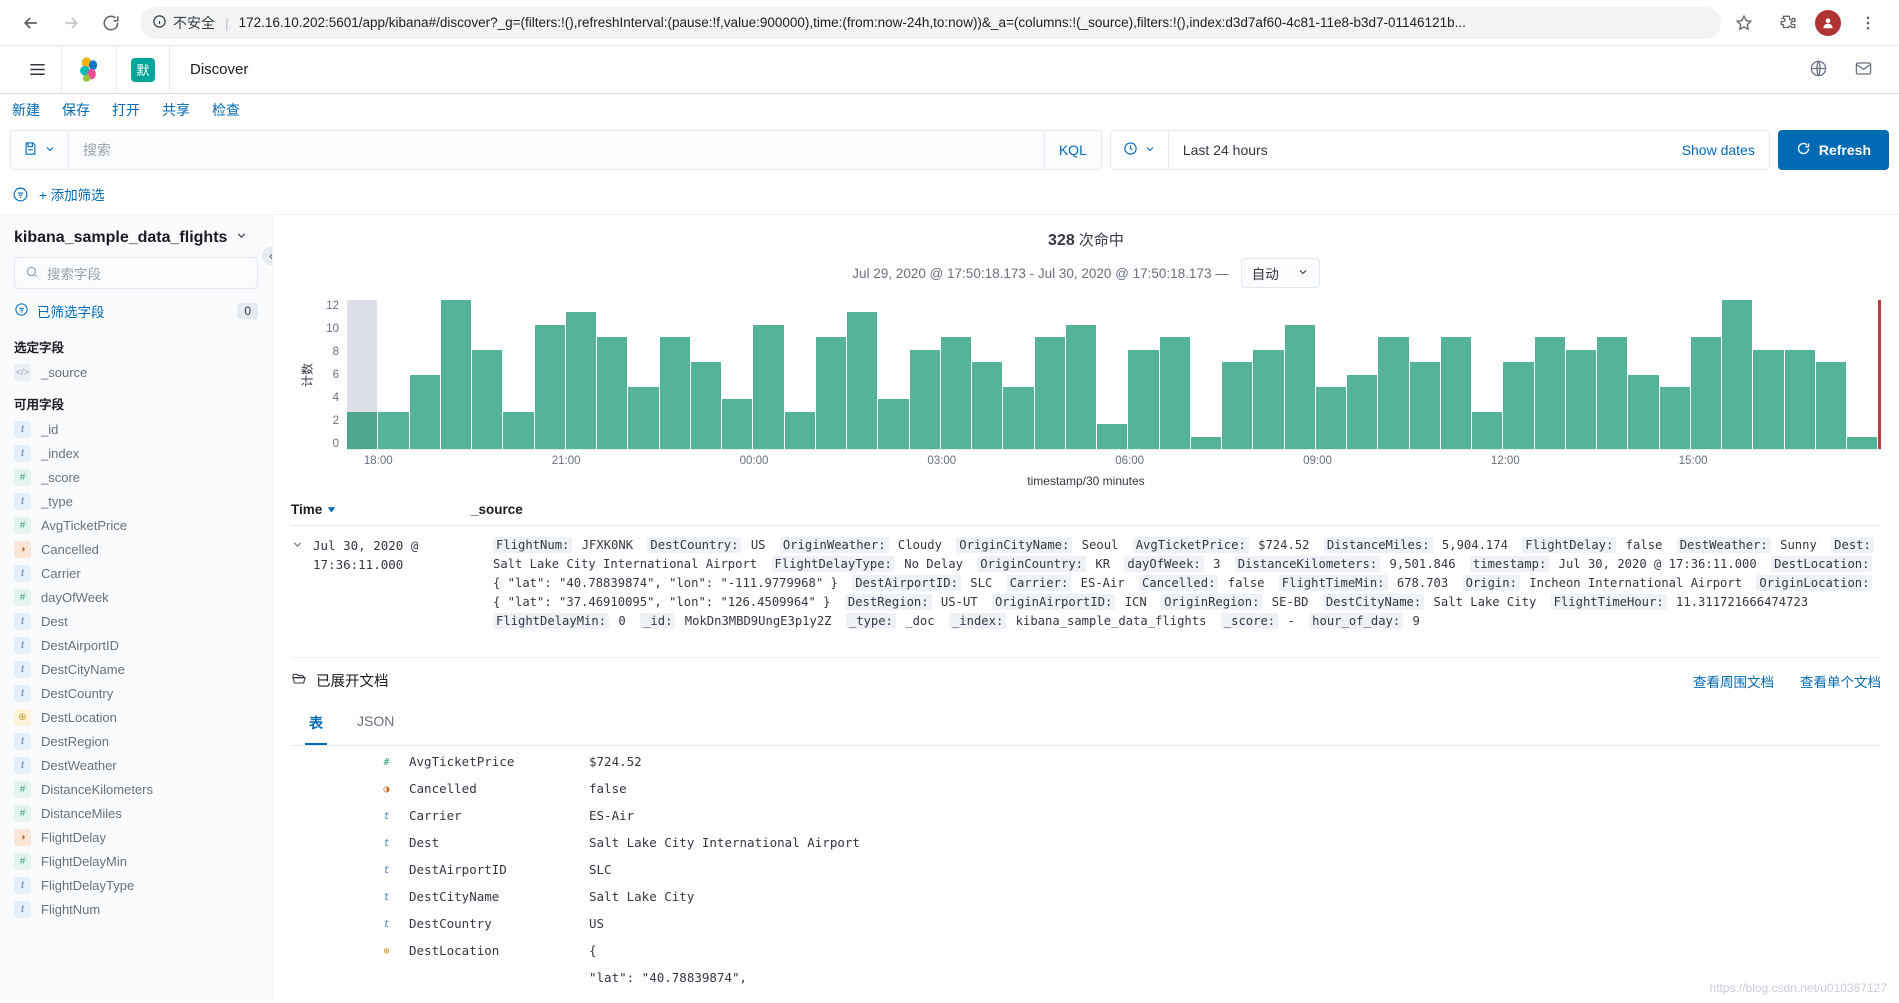 The width and height of the screenshot is (1899, 1003). I want to click on date-picker: Last 24 hours Show dates, so click(1439, 150).